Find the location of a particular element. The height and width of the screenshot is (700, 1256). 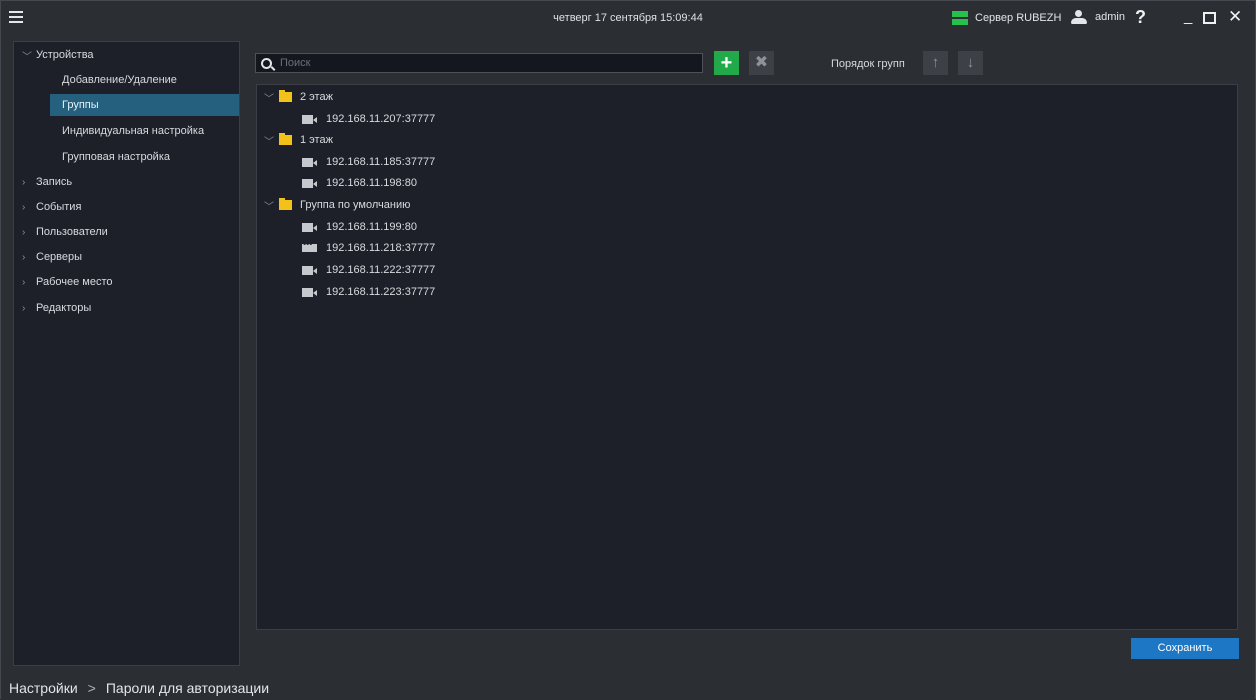

sidebar-item-recording: › Запись is located at coordinates (126, 182).